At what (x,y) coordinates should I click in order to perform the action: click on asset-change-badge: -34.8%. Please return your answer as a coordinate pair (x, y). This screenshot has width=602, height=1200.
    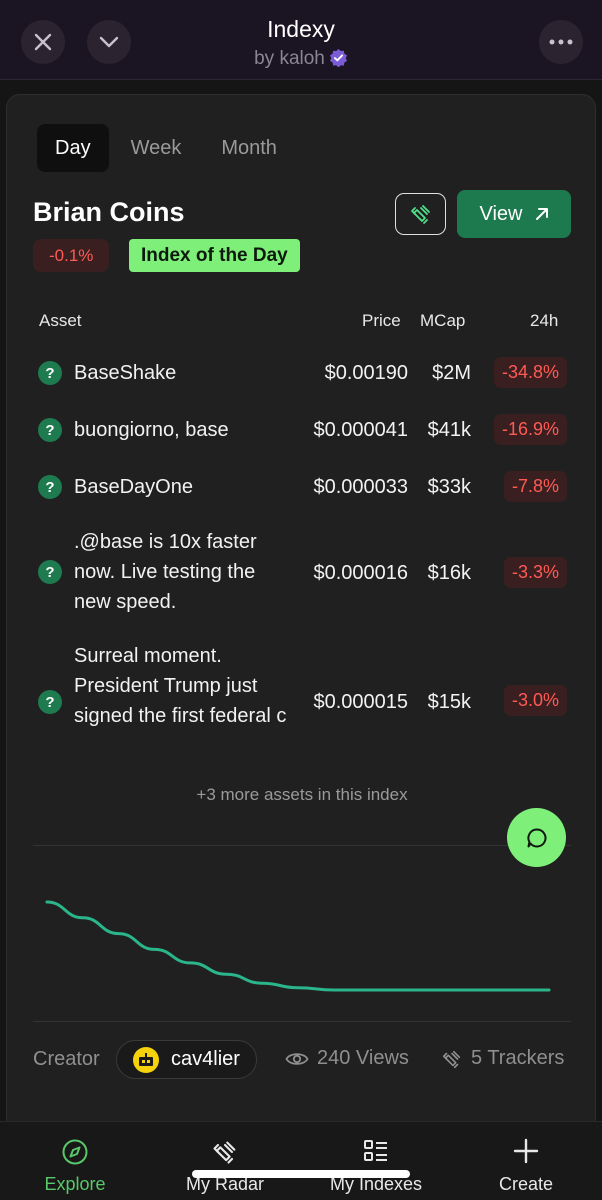
    Looking at the image, I should click on (530, 372).